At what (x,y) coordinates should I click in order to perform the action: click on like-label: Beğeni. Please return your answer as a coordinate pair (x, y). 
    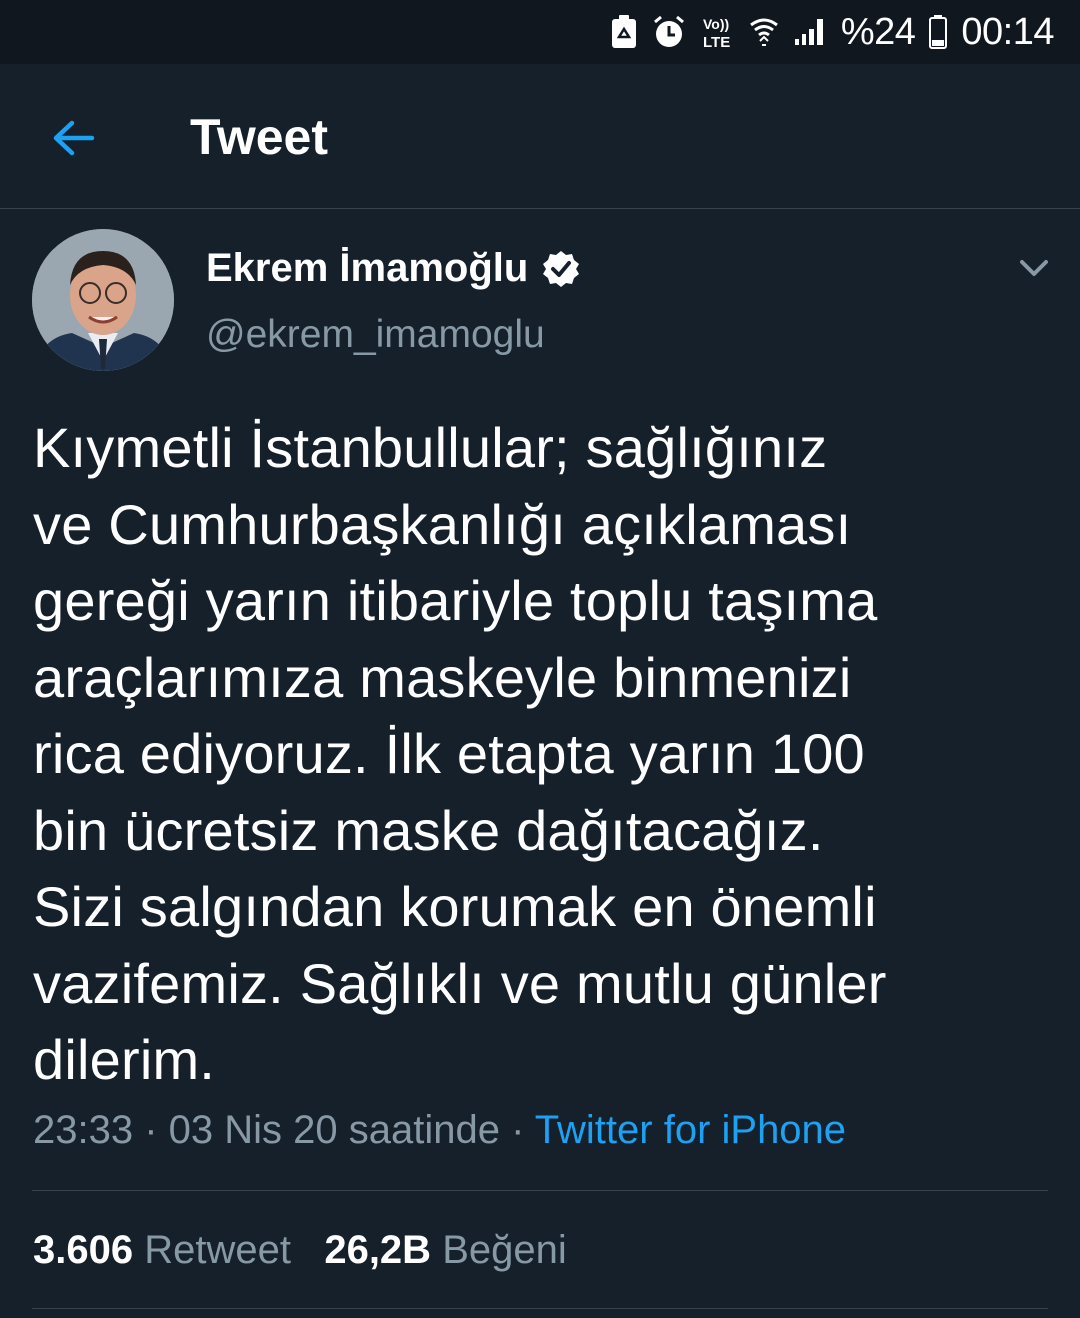
    Looking at the image, I should click on (504, 1250).